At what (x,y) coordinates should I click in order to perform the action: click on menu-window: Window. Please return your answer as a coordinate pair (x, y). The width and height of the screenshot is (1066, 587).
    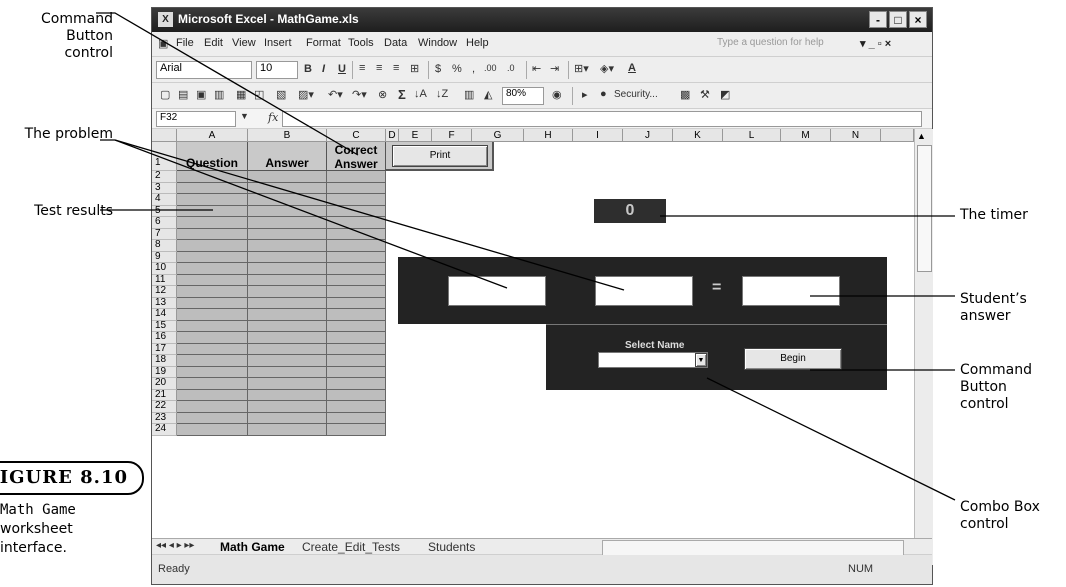
    Looking at the image, I should click on (437, 43).